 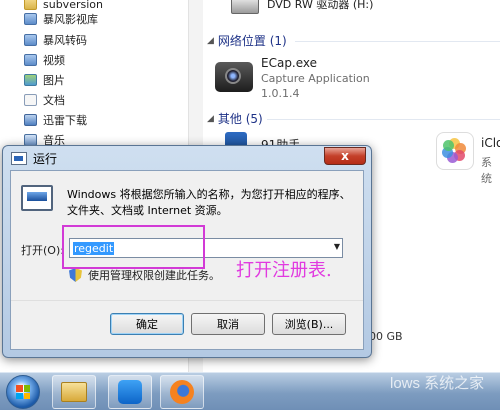 I want to click on network-location-group: ◢ 网络位置 (1), so click(x=247, y=40).